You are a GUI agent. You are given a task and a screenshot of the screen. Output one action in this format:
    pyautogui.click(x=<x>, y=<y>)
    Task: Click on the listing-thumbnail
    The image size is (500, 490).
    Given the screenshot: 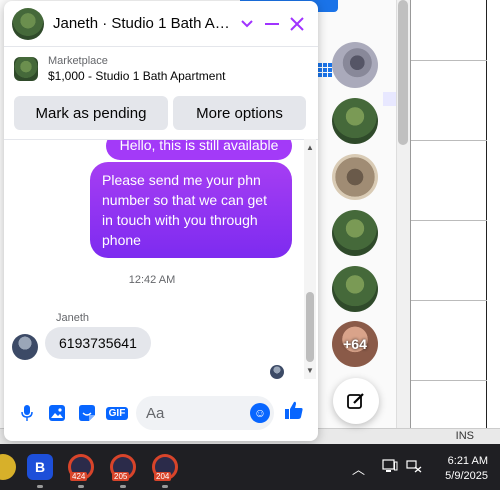 What is the action you would take?
    pyautogui.click(x=26, y=69)
    